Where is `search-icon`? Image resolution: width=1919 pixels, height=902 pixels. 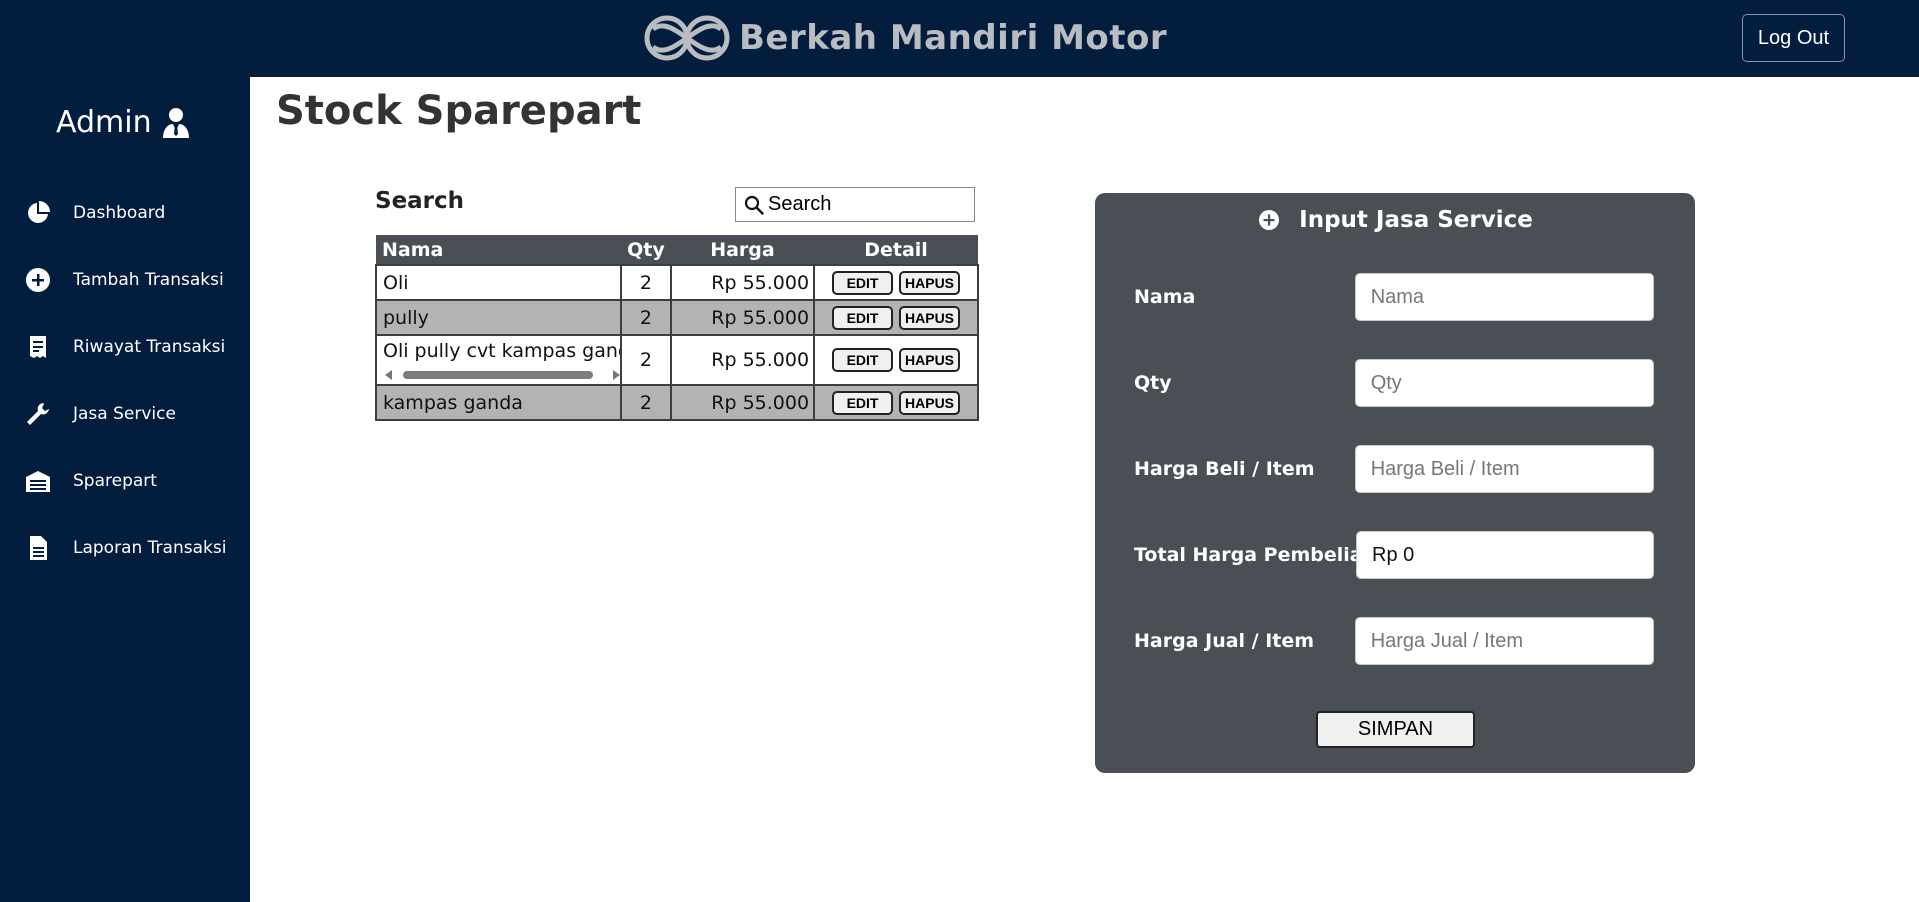
search-icon is located at coordinates (754, 205).